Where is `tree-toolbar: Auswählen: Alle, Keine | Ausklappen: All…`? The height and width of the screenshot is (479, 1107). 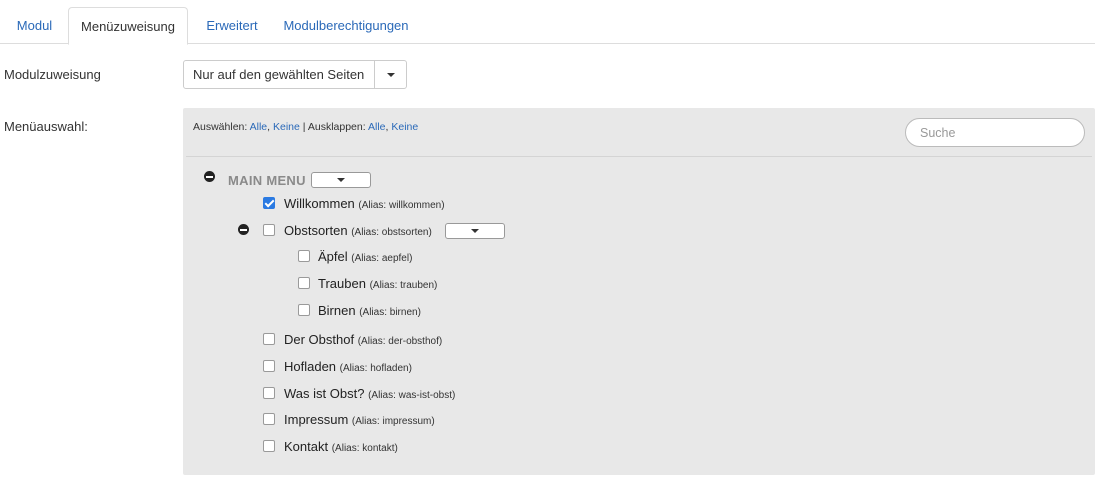 tree-toolbar: Auswählen: Alle, Keine | Ausklappen: All… is located at coordinates (305, 127).